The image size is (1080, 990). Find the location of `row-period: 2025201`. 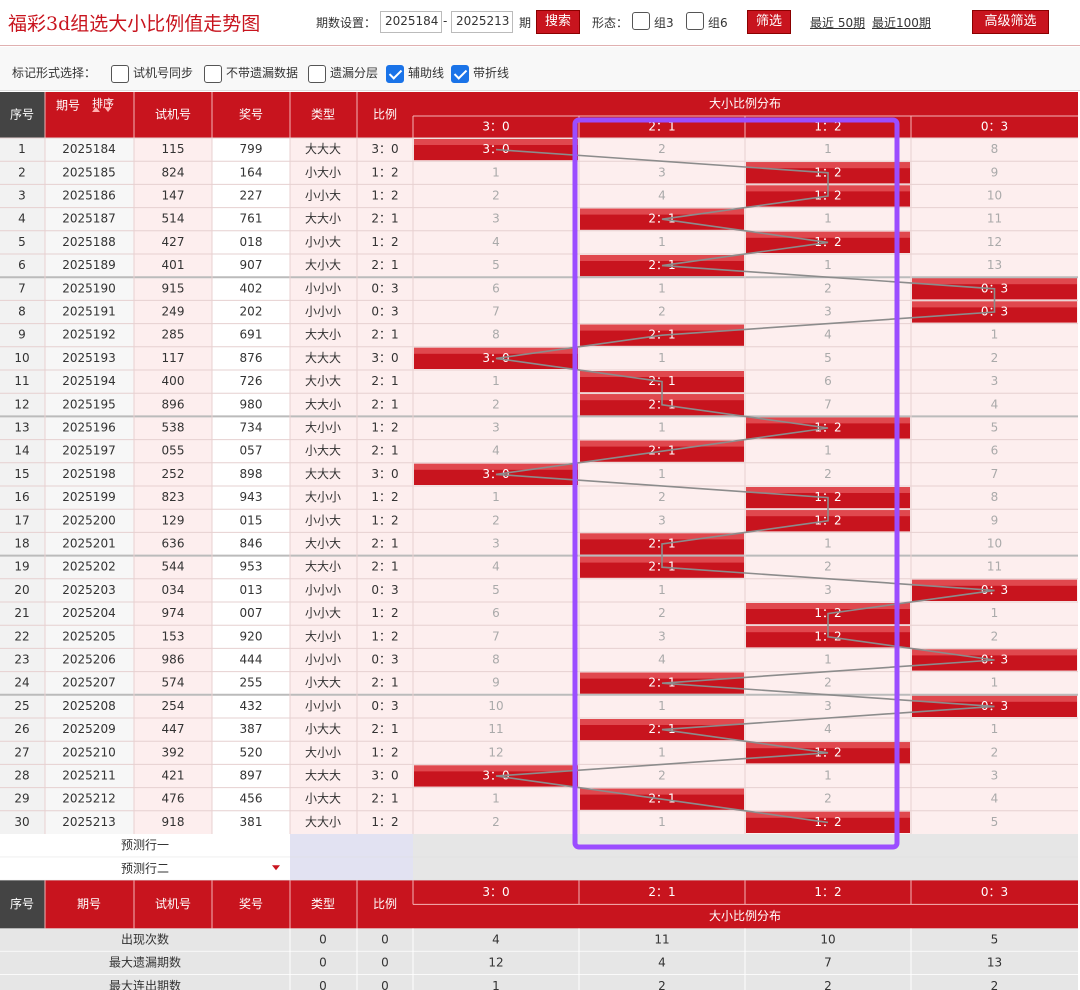

row-period: 2025201 is located at coordinates (88, 544).